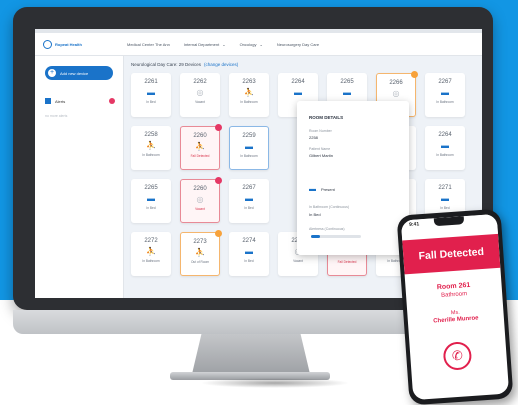  I want to click on breadcrumb-hospital: Medical Center The Ann, so click(148, 44).